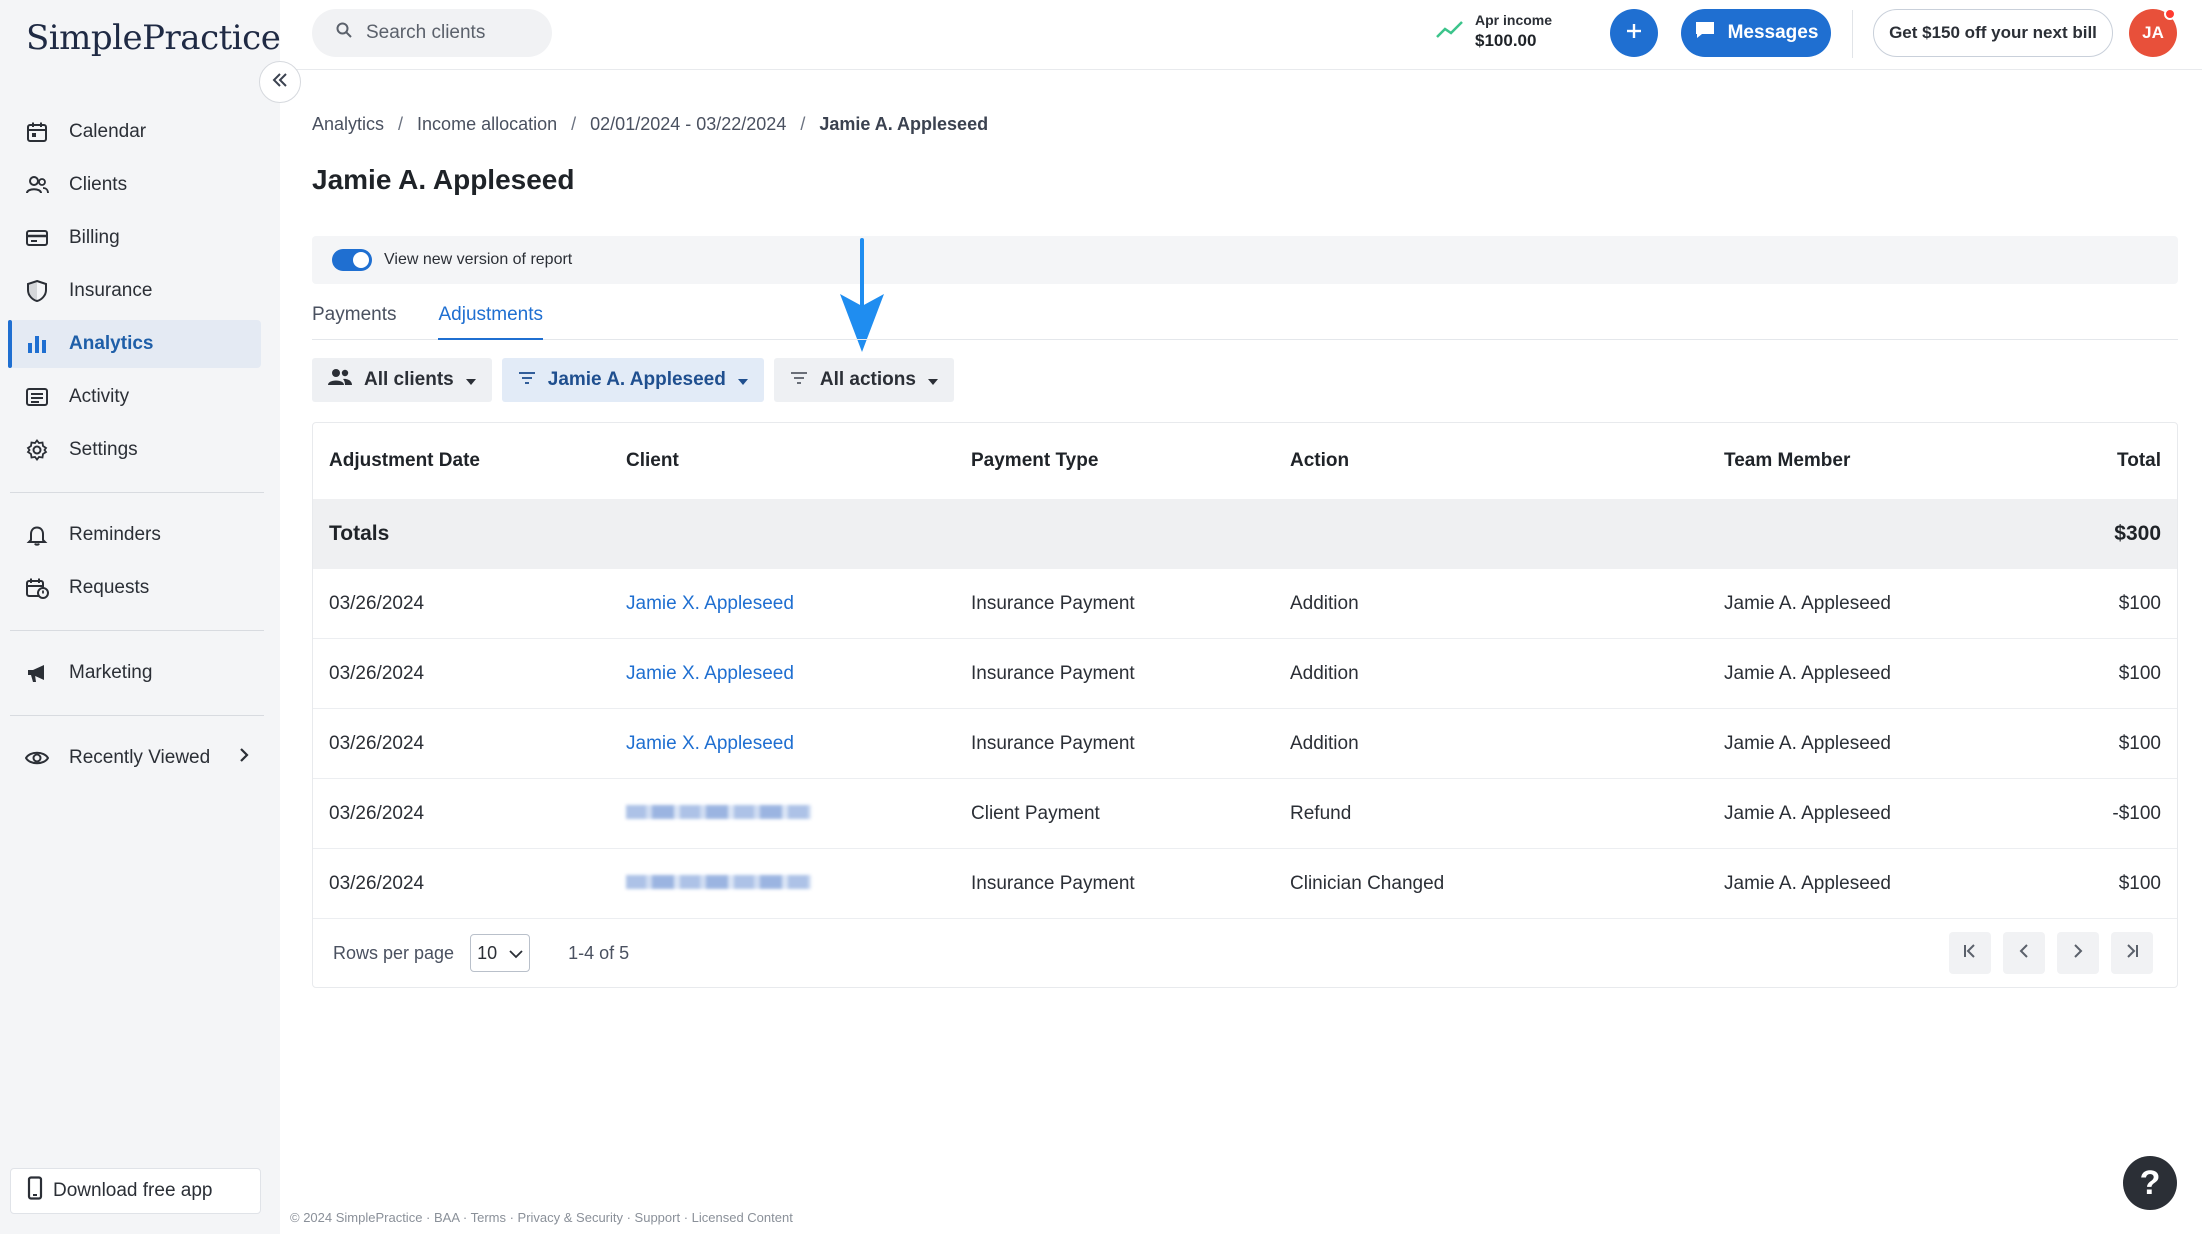  Describe the element at coordinates (394, 952) in the screenshot. I see `rows-per-page-label: Rows per page` at that location.